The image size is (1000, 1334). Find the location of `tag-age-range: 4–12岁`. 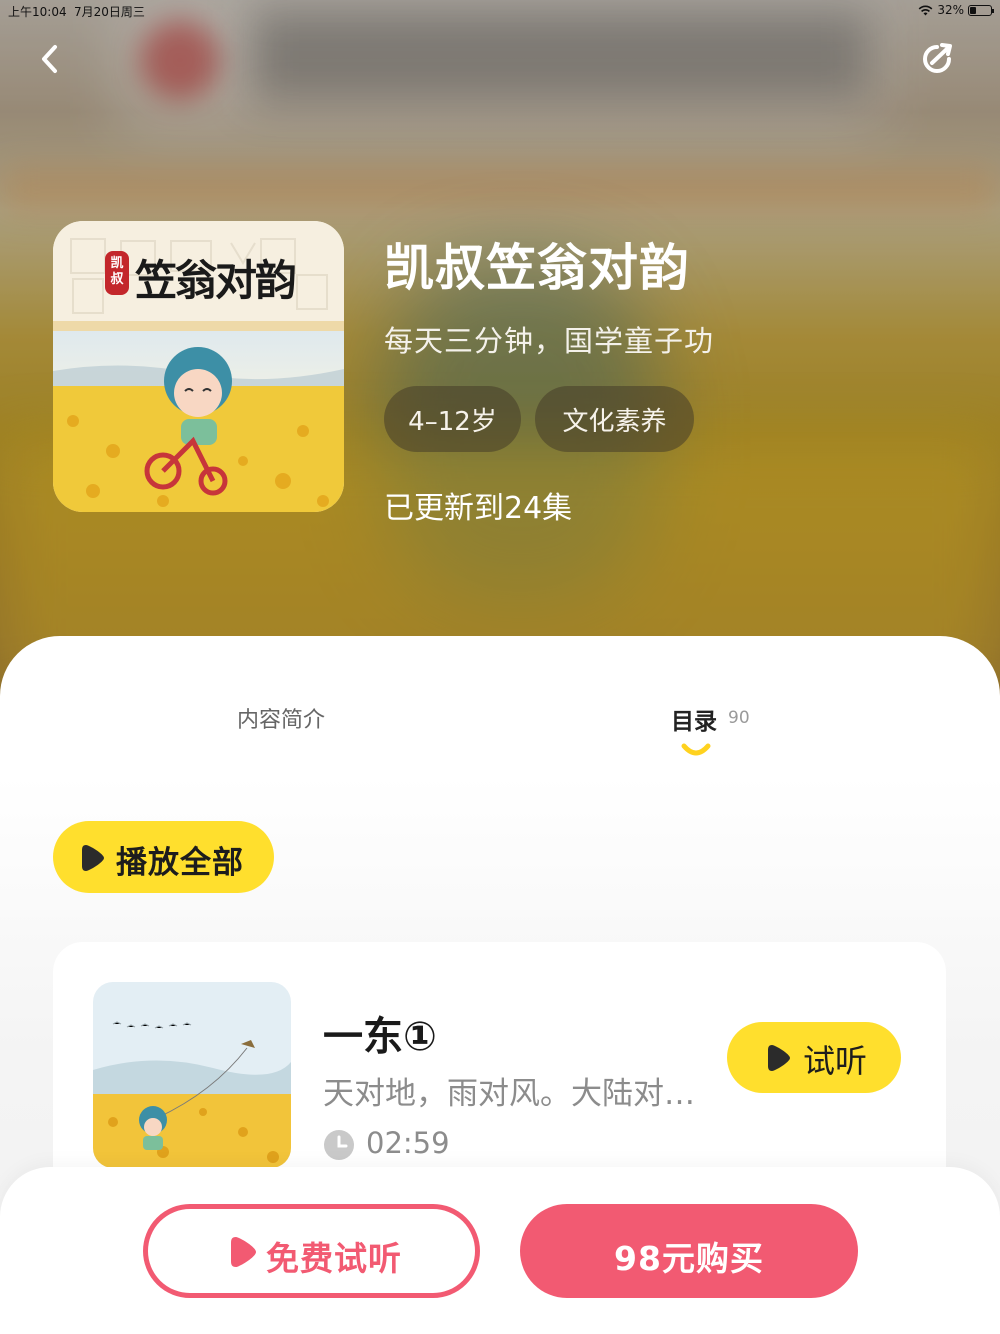

tag-age-range: 4–12岁 is located at coordinates (452, 419).